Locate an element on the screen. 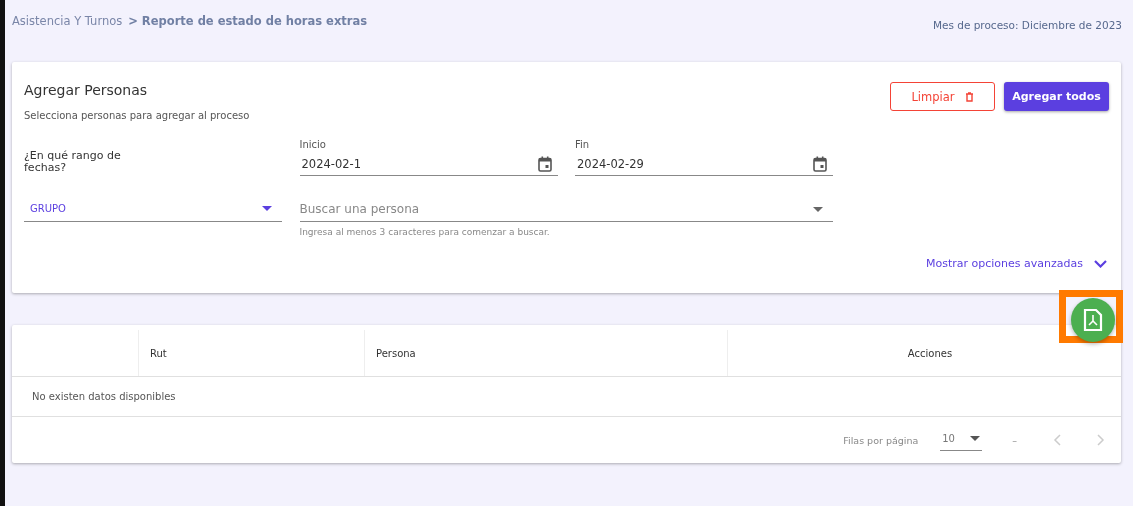 The width and height of the screenshot is (1133, 506). date-range-label: ¿En qué rango de fechas? is located at coordinates (73, 162).